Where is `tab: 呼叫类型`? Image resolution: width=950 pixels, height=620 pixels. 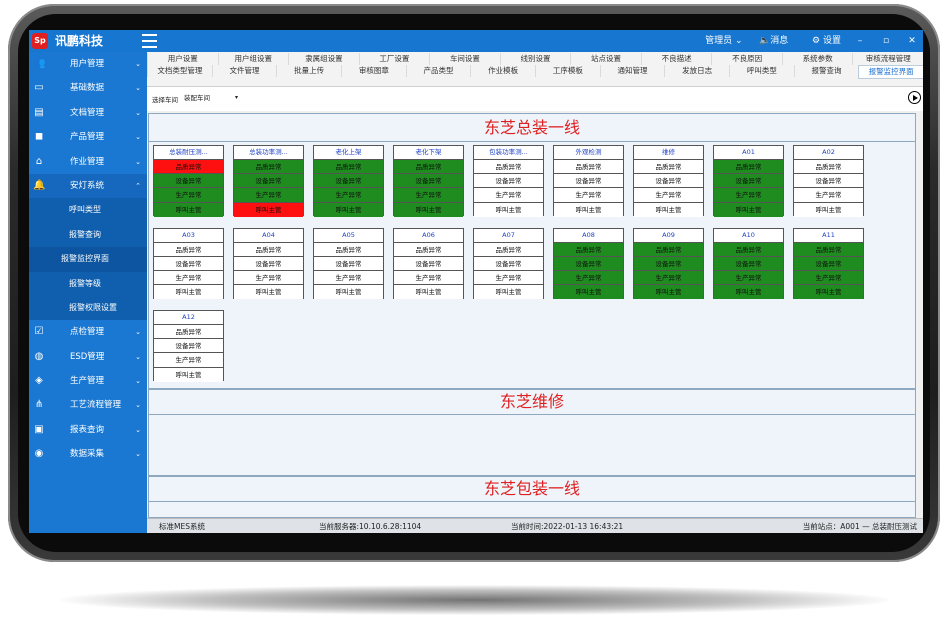 tab: 呼叫类型 is located at coordinates (761, 71).